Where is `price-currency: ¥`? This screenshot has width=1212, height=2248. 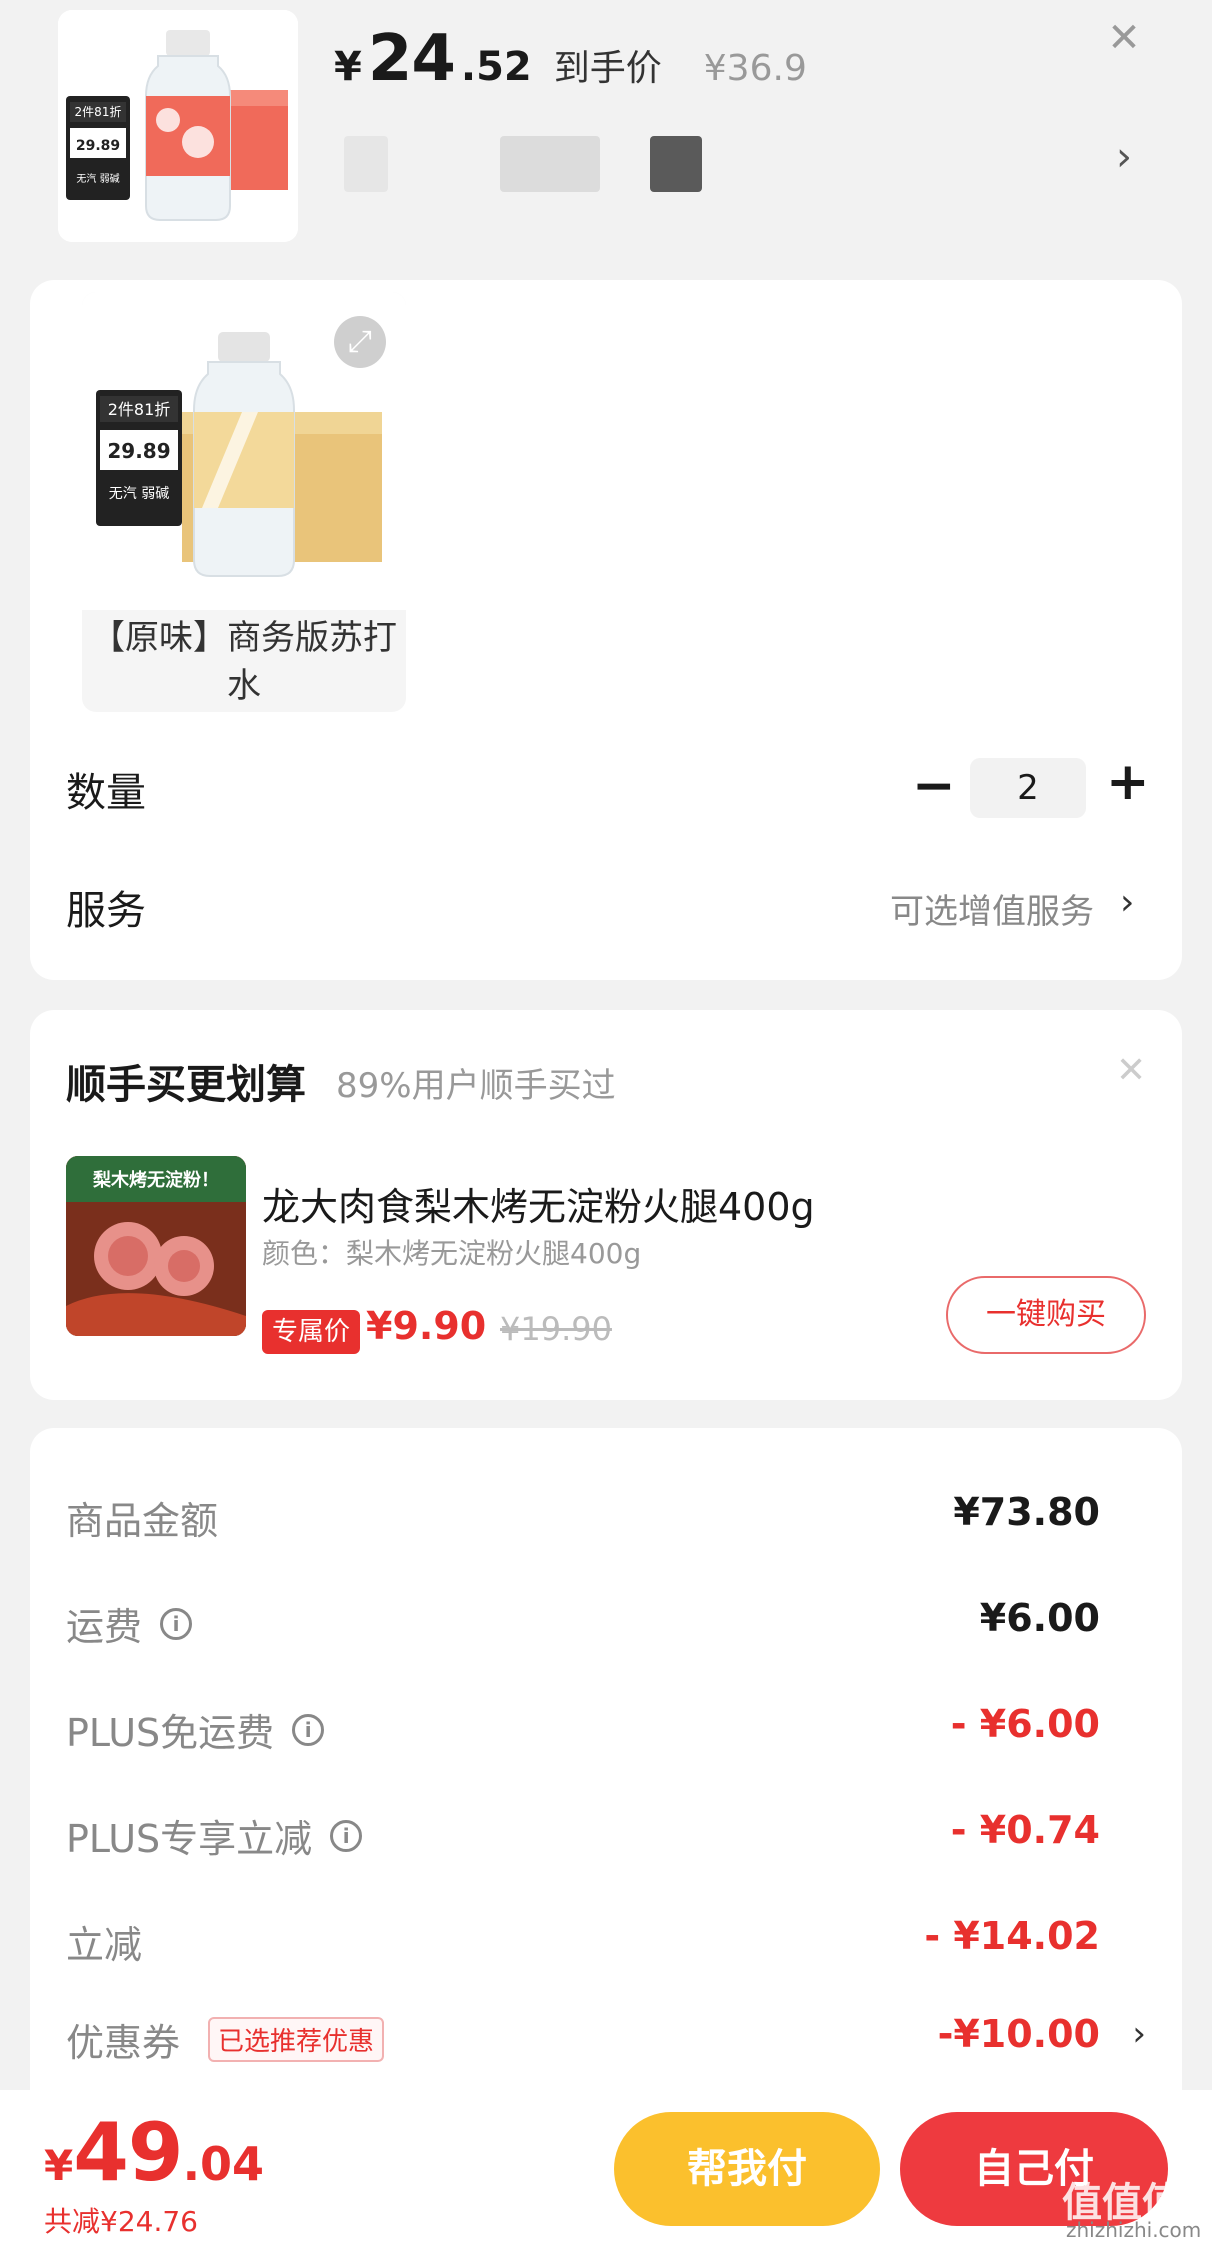 price-currency: ¥ is located at coordinates (348, 67).